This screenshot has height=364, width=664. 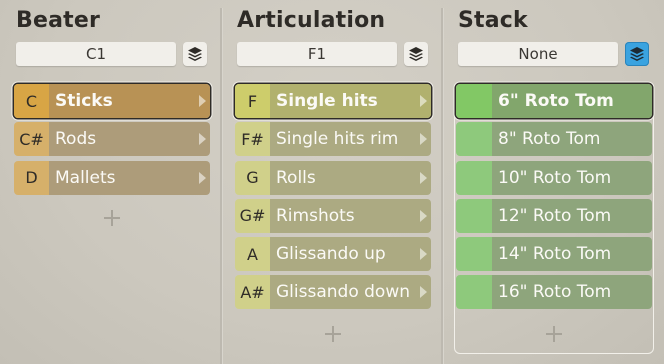 What do you see at coordinates (538, 54) in the screenshot?
I see `stack-note-selector: None` at bounding box center [538, 54].